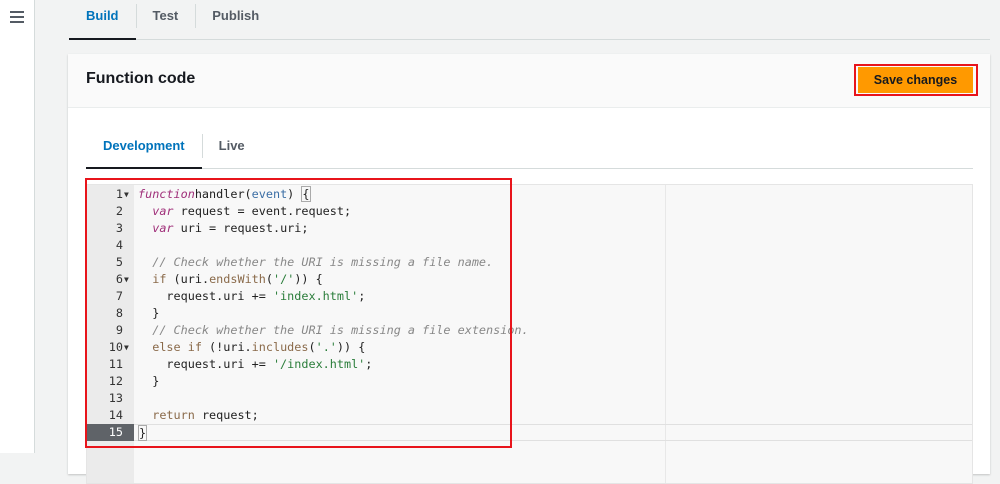  I want to click on tab-live: Live, so click(231, 149).